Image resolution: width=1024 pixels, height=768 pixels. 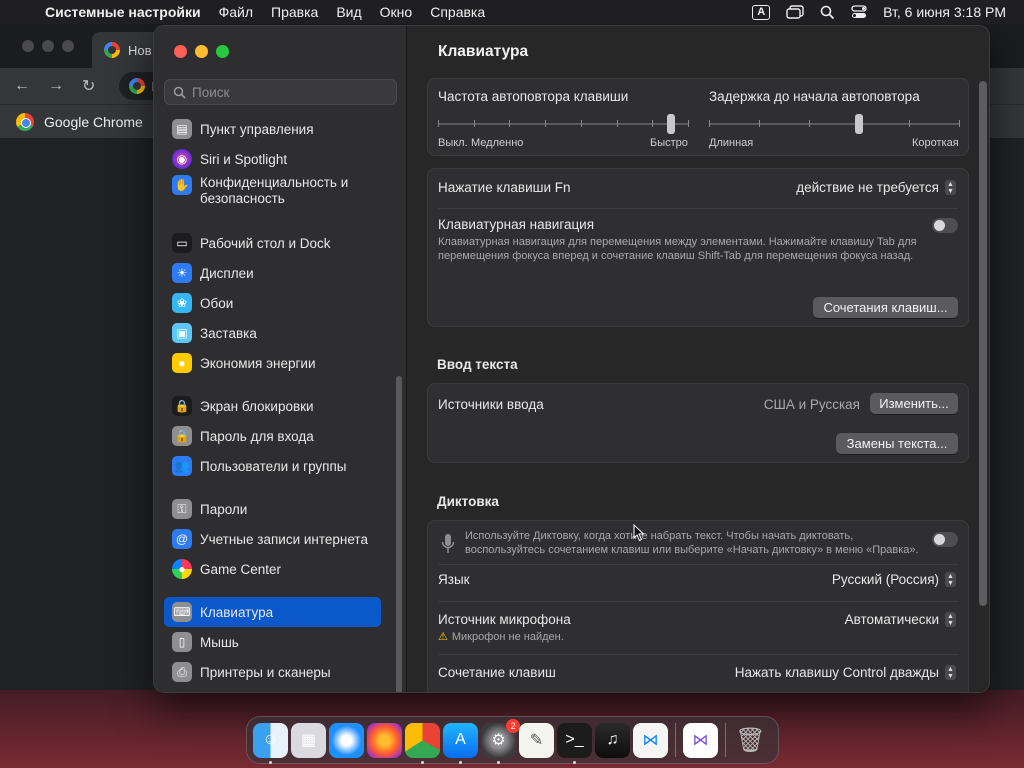 I want to click on app-store-icon: A, so click(x=460, y=743).